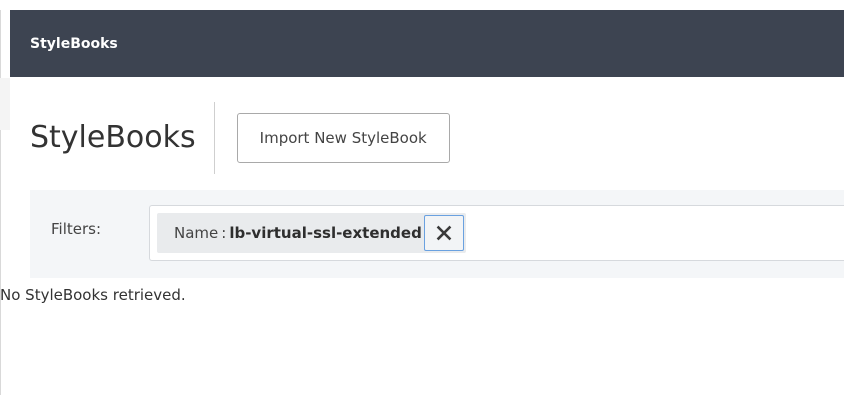  Describe the element at coordinates (76, 229) in the screenshot. I see `filters-label: Filters:` at that location.